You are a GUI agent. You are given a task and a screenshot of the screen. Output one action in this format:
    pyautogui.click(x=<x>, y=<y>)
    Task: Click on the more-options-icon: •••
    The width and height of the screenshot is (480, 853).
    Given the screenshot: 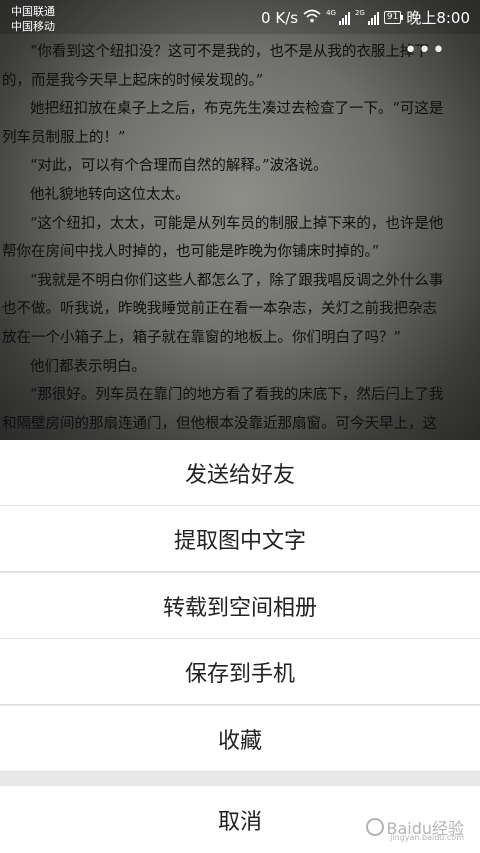 What is the action you would take?
    pyautogui.click(x=425, y=50)
    